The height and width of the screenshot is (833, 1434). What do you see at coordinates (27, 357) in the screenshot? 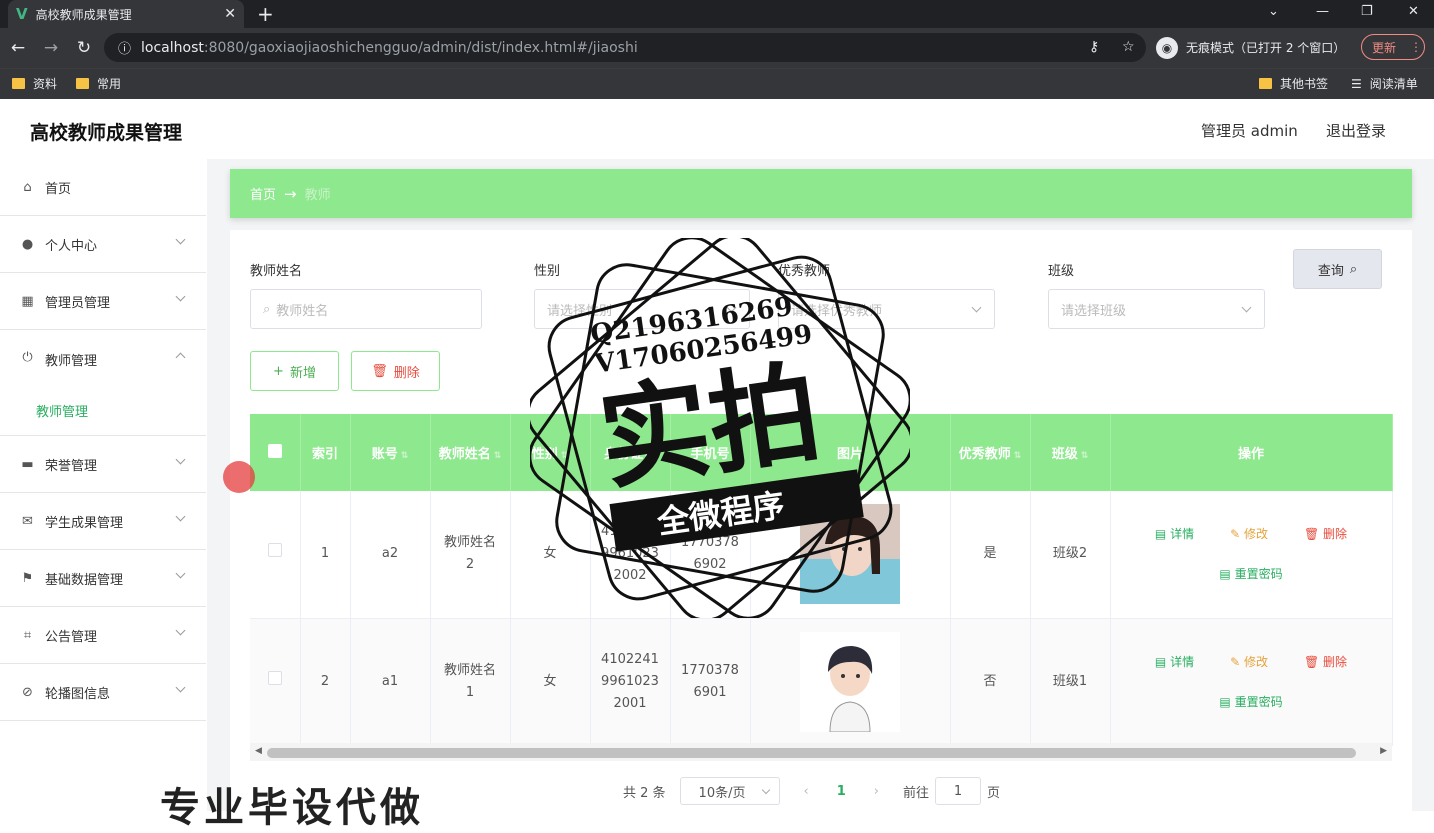
I see `power-icon: ⏻` at bounding box center [27, 357].